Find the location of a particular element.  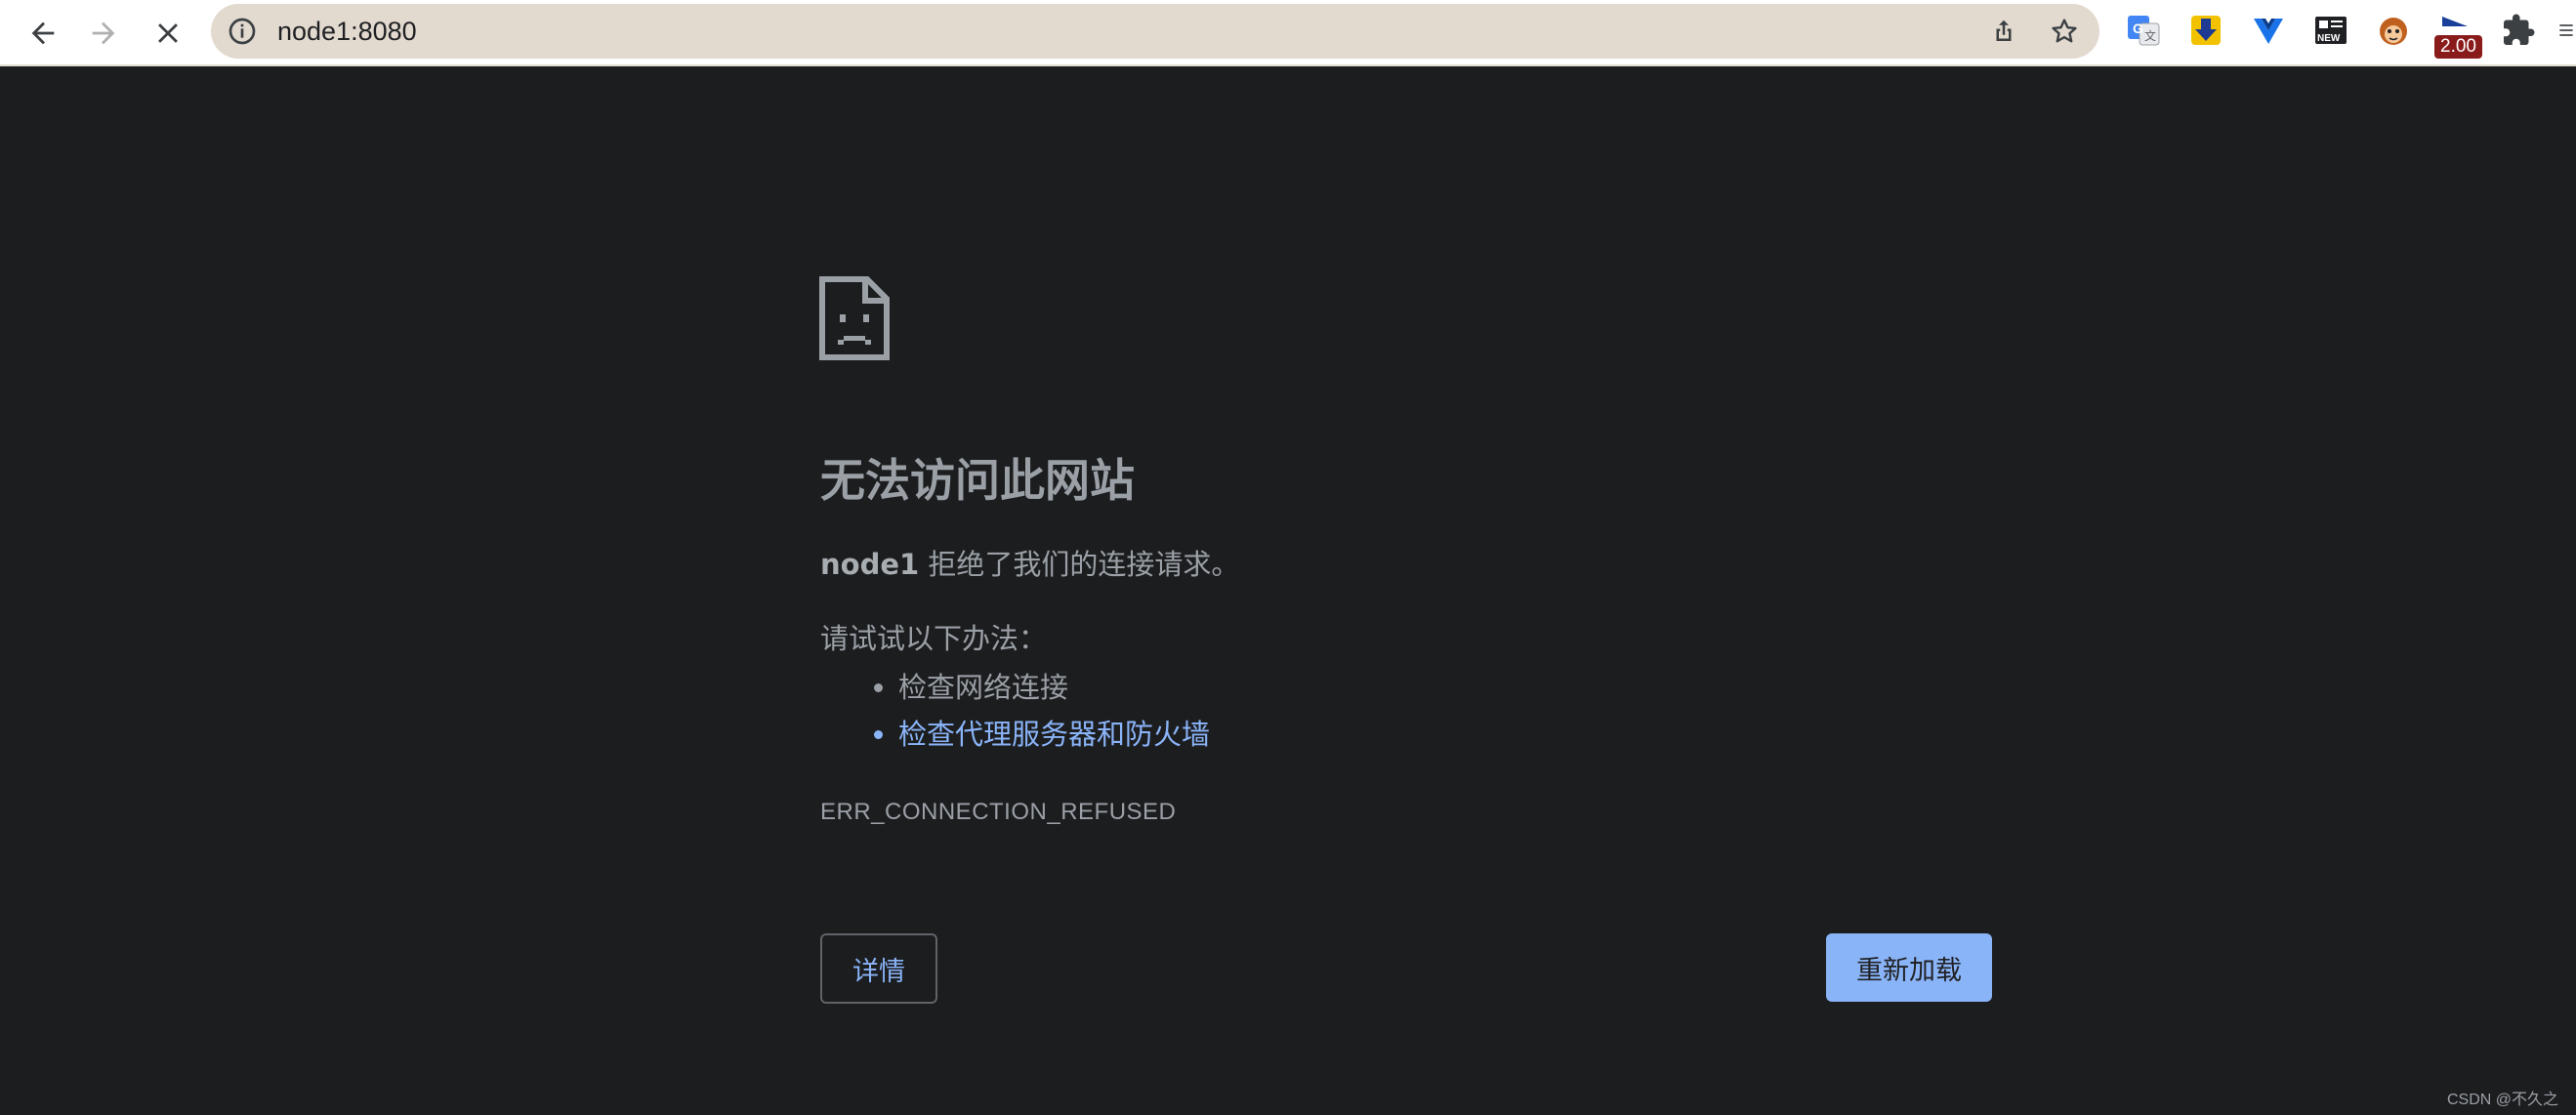

suggestions-list: 检查网络连接 检查代理服务器和防火墙 is located at coordinates (1015, 711).